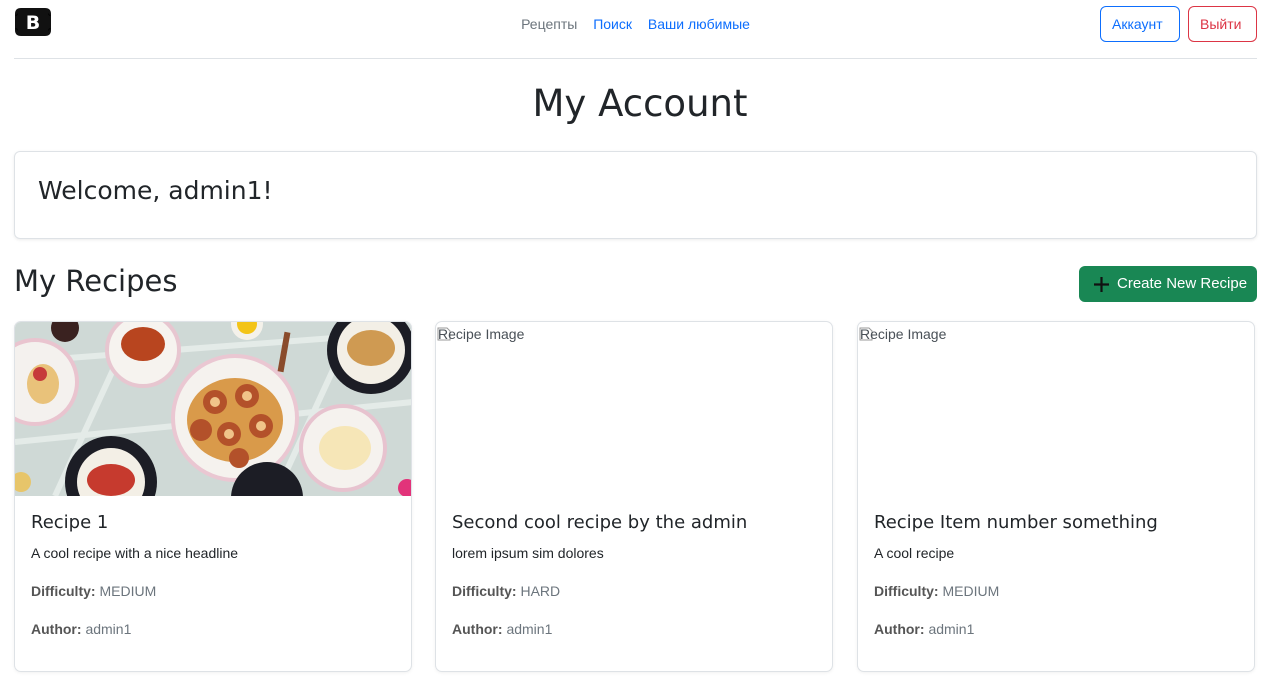  Describe the element at coordinates (914, 553) in the screenshot. I see `recipe-description: A cool recipe` at that location.